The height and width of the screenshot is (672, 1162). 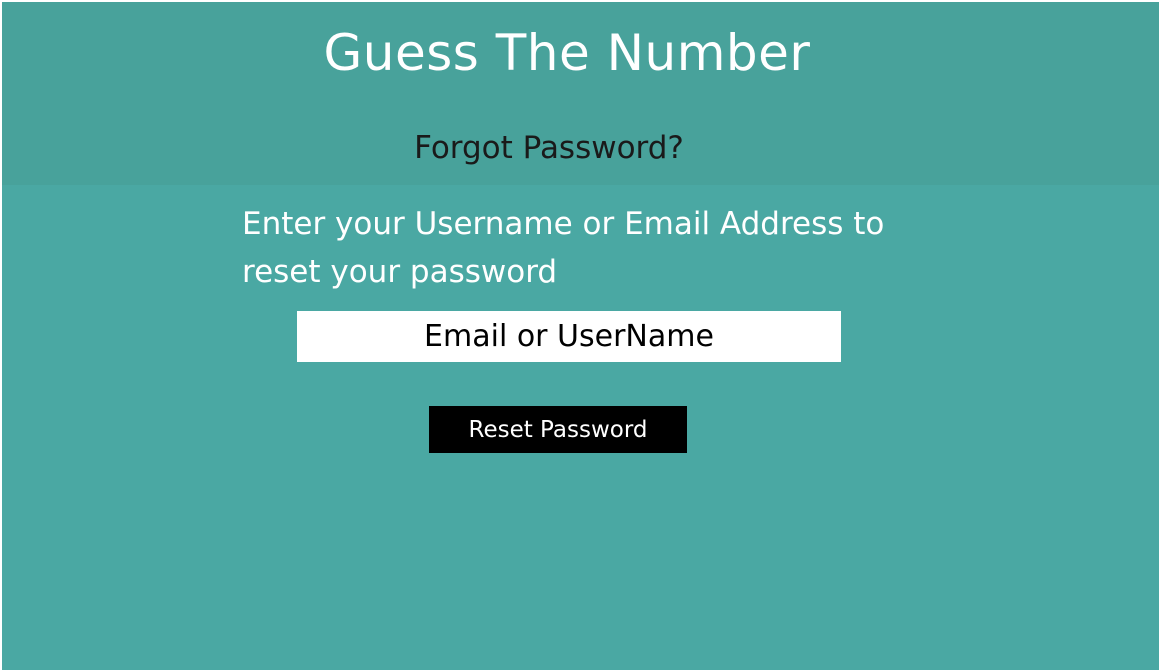 What do you see at coordinates (558, 429) in the screenshot?
I see `reset-password-button: Reset Password` at bounding box center [558, 429].